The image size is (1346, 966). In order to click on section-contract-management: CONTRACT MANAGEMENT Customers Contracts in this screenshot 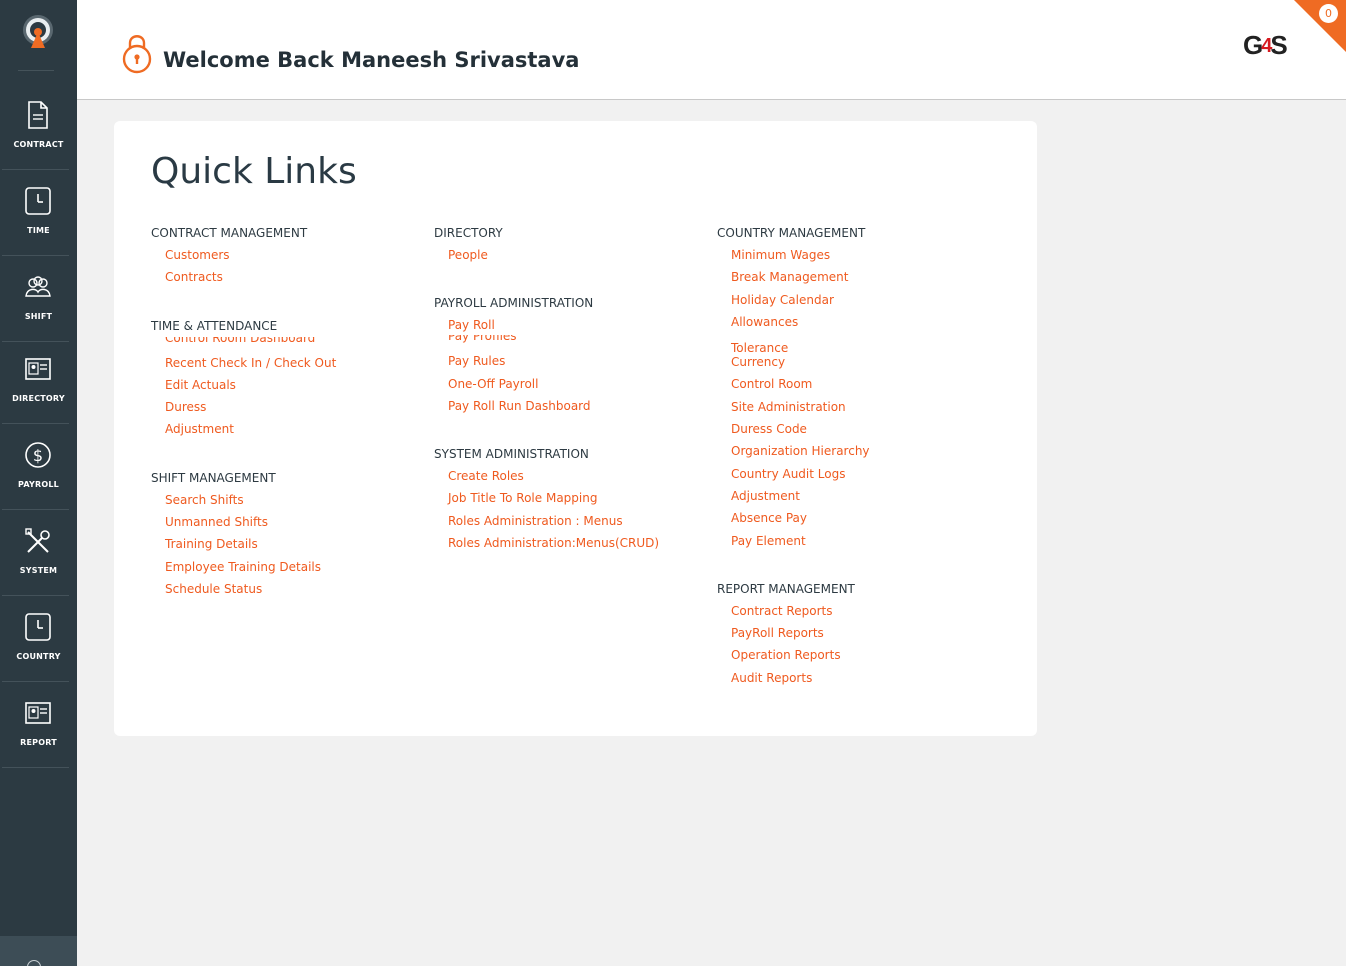, I will do `click(286, 258)`.